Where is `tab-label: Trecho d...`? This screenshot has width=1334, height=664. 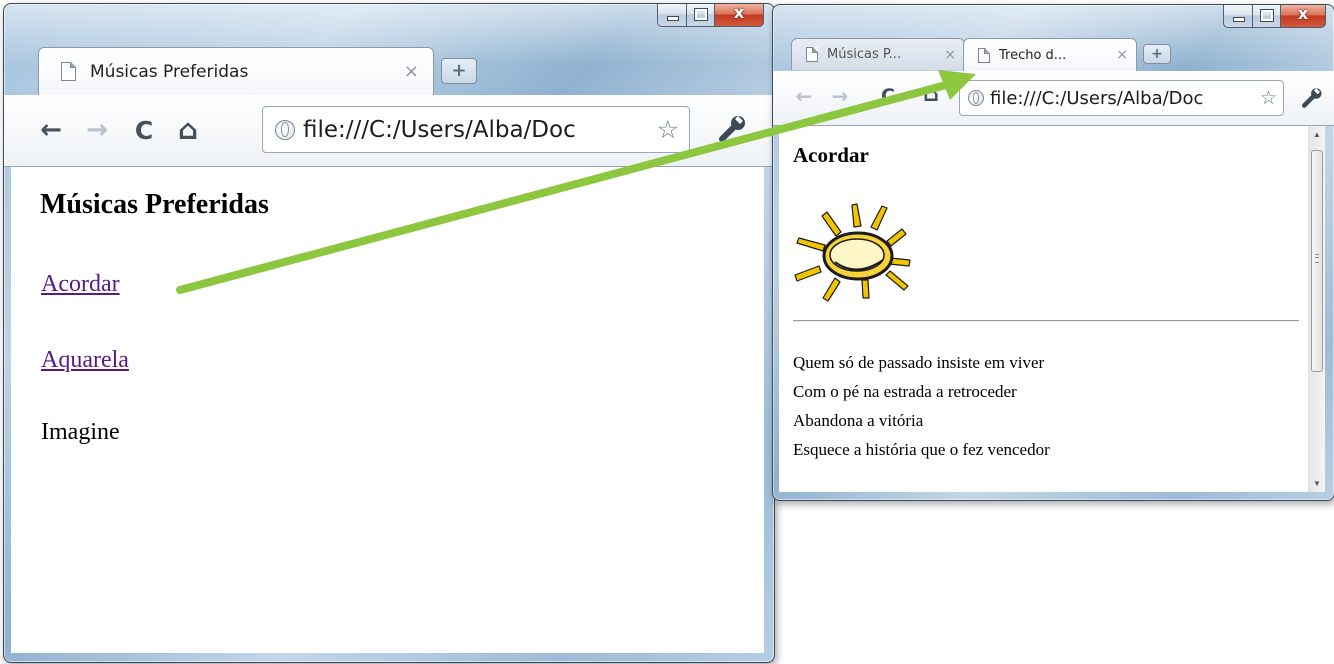
tab-label: Trecho d... is located at coordinates (1033, 55).